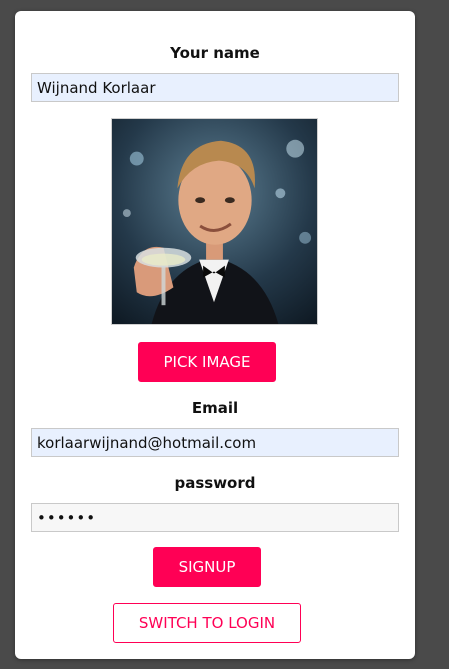  What do you see at coordinates (215, 408) in the screenshot?
I see `email-label: Email` at bounding box center [215, 408].